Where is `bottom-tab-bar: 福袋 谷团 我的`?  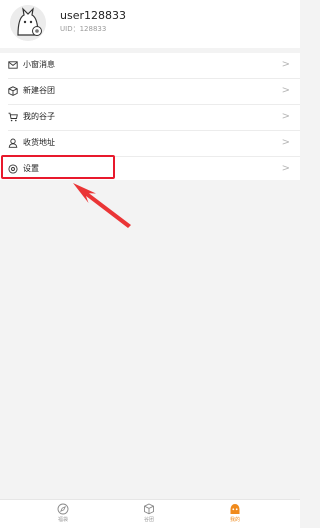 bottom-tab-bar: 福袋 谷团 我的 is located at coordinates (150, 513).